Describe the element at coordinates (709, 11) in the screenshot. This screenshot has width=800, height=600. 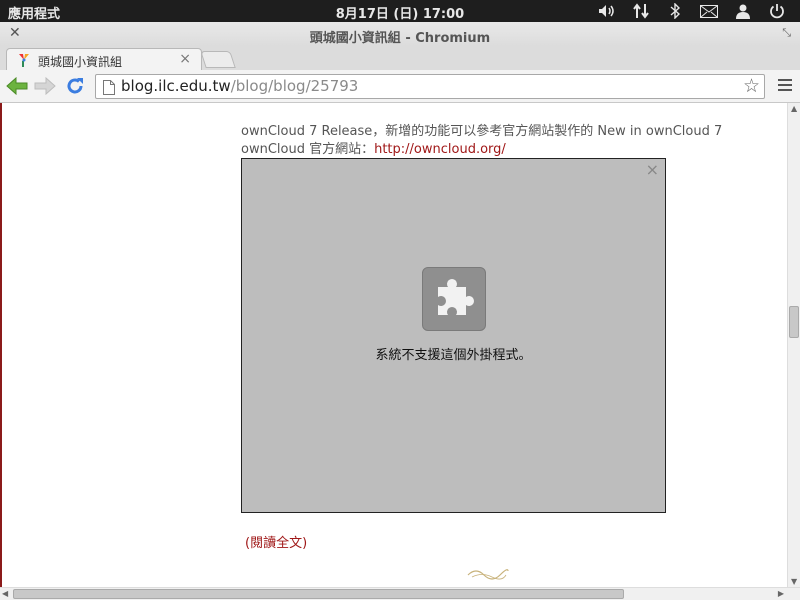
I see `mail-icon` at that location.